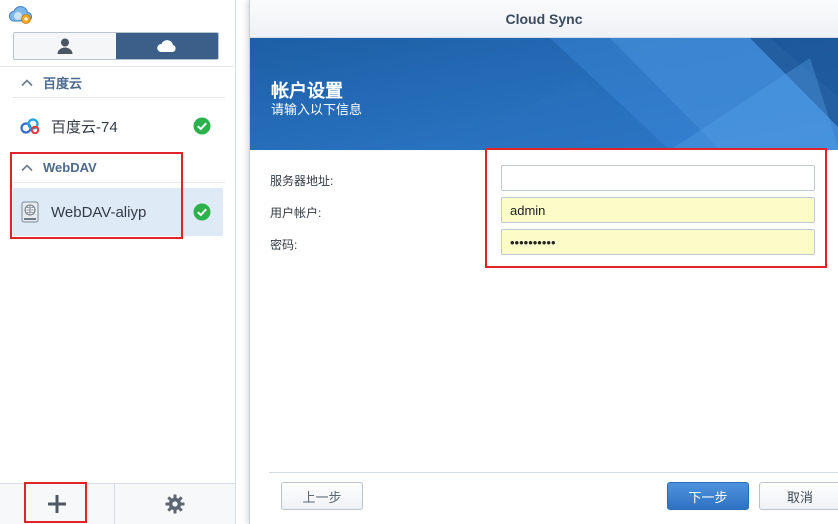  What do you see at coordinates (70, 167) in the screenshot?
I see `group-title: WebDAV` at bounding box center [70, 167].